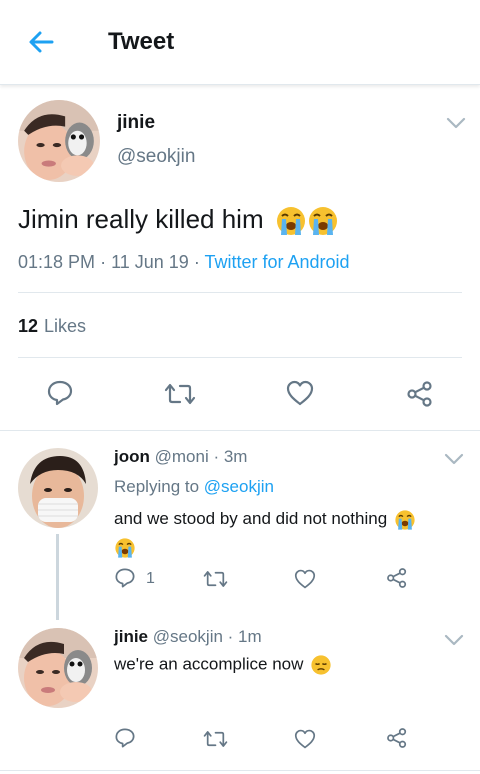 Image resolution: width=480 pixels, height=774 pixels. Describe the element at coordinates (141, 41) in the screenshot. I see `page-title: Tweet` at that location.